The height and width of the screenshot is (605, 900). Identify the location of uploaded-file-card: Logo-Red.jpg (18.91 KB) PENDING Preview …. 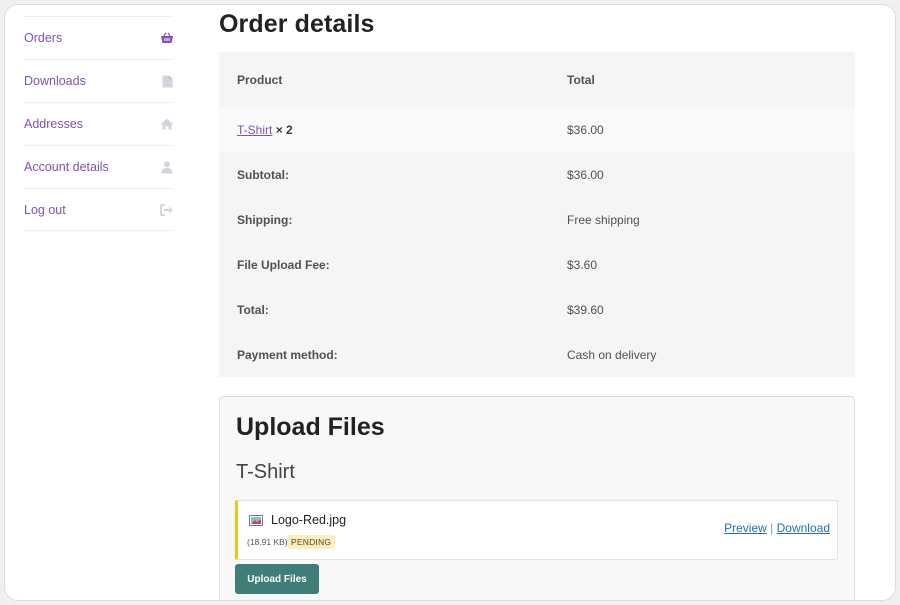
(536, 530).